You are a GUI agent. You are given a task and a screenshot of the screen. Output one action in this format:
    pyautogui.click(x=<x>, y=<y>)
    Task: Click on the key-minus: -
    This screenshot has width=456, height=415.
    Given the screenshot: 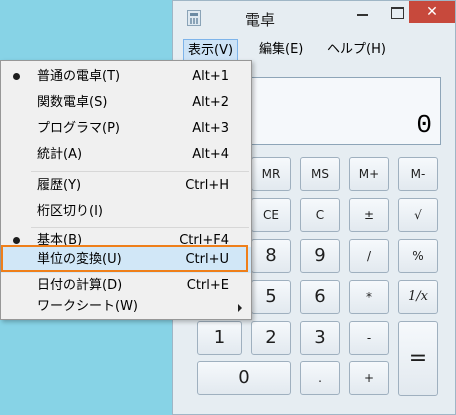 What is the action you would take?
    pyautogui.click(x=369, y=338)
    